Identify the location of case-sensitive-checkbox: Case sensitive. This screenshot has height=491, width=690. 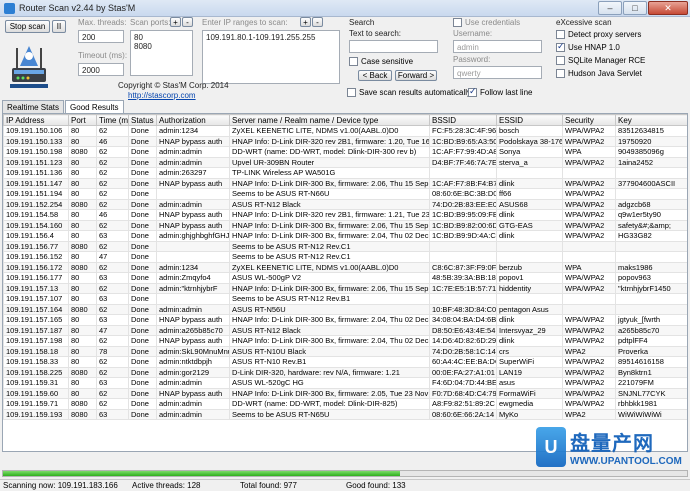
(381, 61).